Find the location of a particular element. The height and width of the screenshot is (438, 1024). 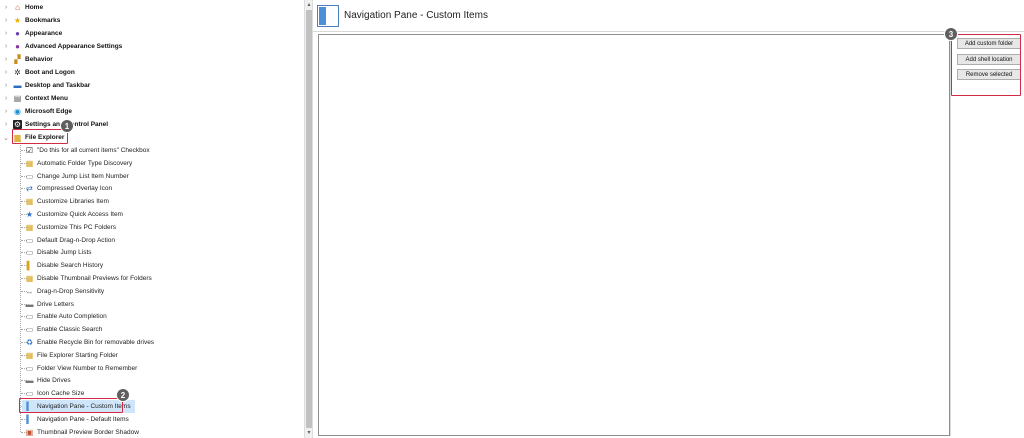

tree-child-item: ▬ Drive Letters is located at coordinates (48, 304).